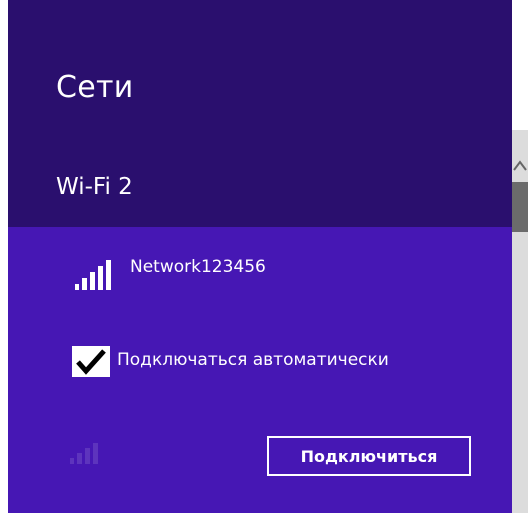  Describe the element at coordinates (84, 453) in the screenshot. I see `faded-signal-icon` at that location.